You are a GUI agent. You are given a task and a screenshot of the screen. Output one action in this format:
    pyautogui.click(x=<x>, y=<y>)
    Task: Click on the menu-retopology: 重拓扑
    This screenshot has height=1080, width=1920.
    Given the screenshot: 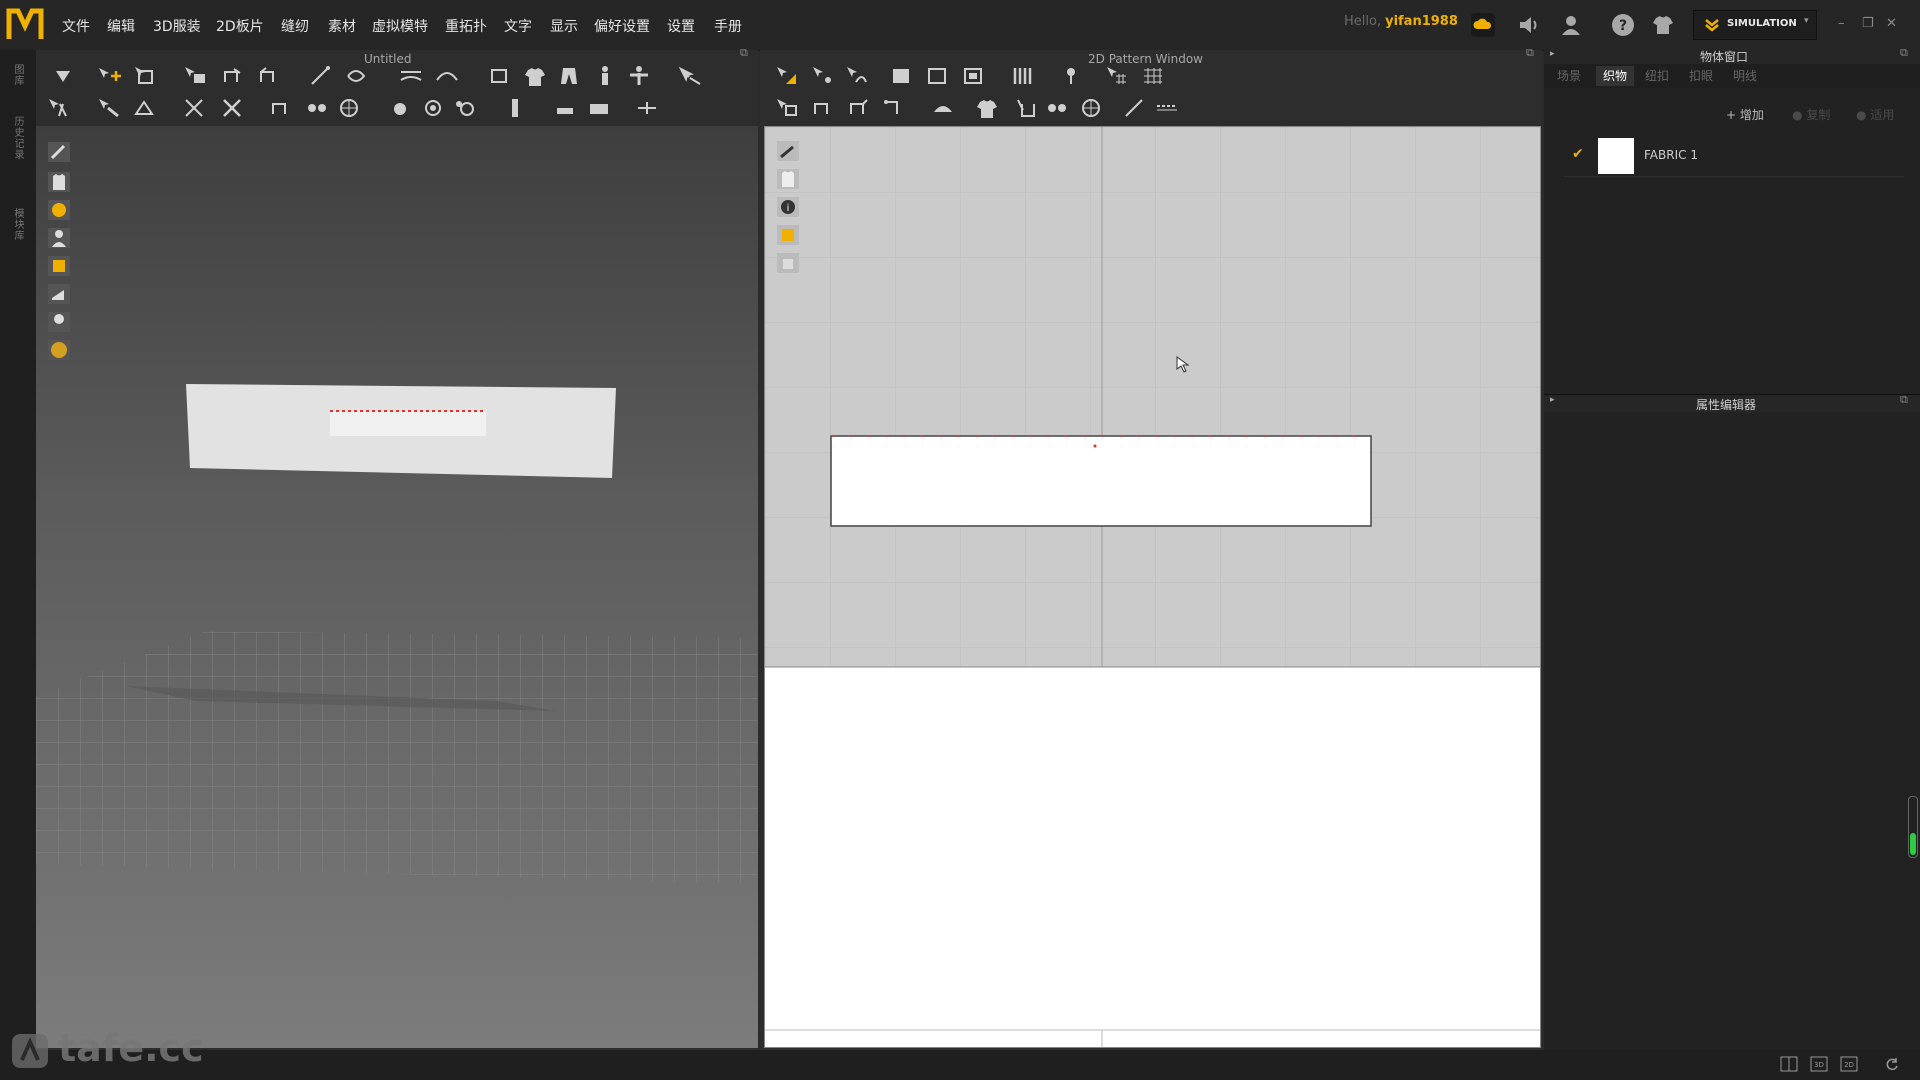 What is the action you would take?
    pyautogui.click(x=466, y=26)
    